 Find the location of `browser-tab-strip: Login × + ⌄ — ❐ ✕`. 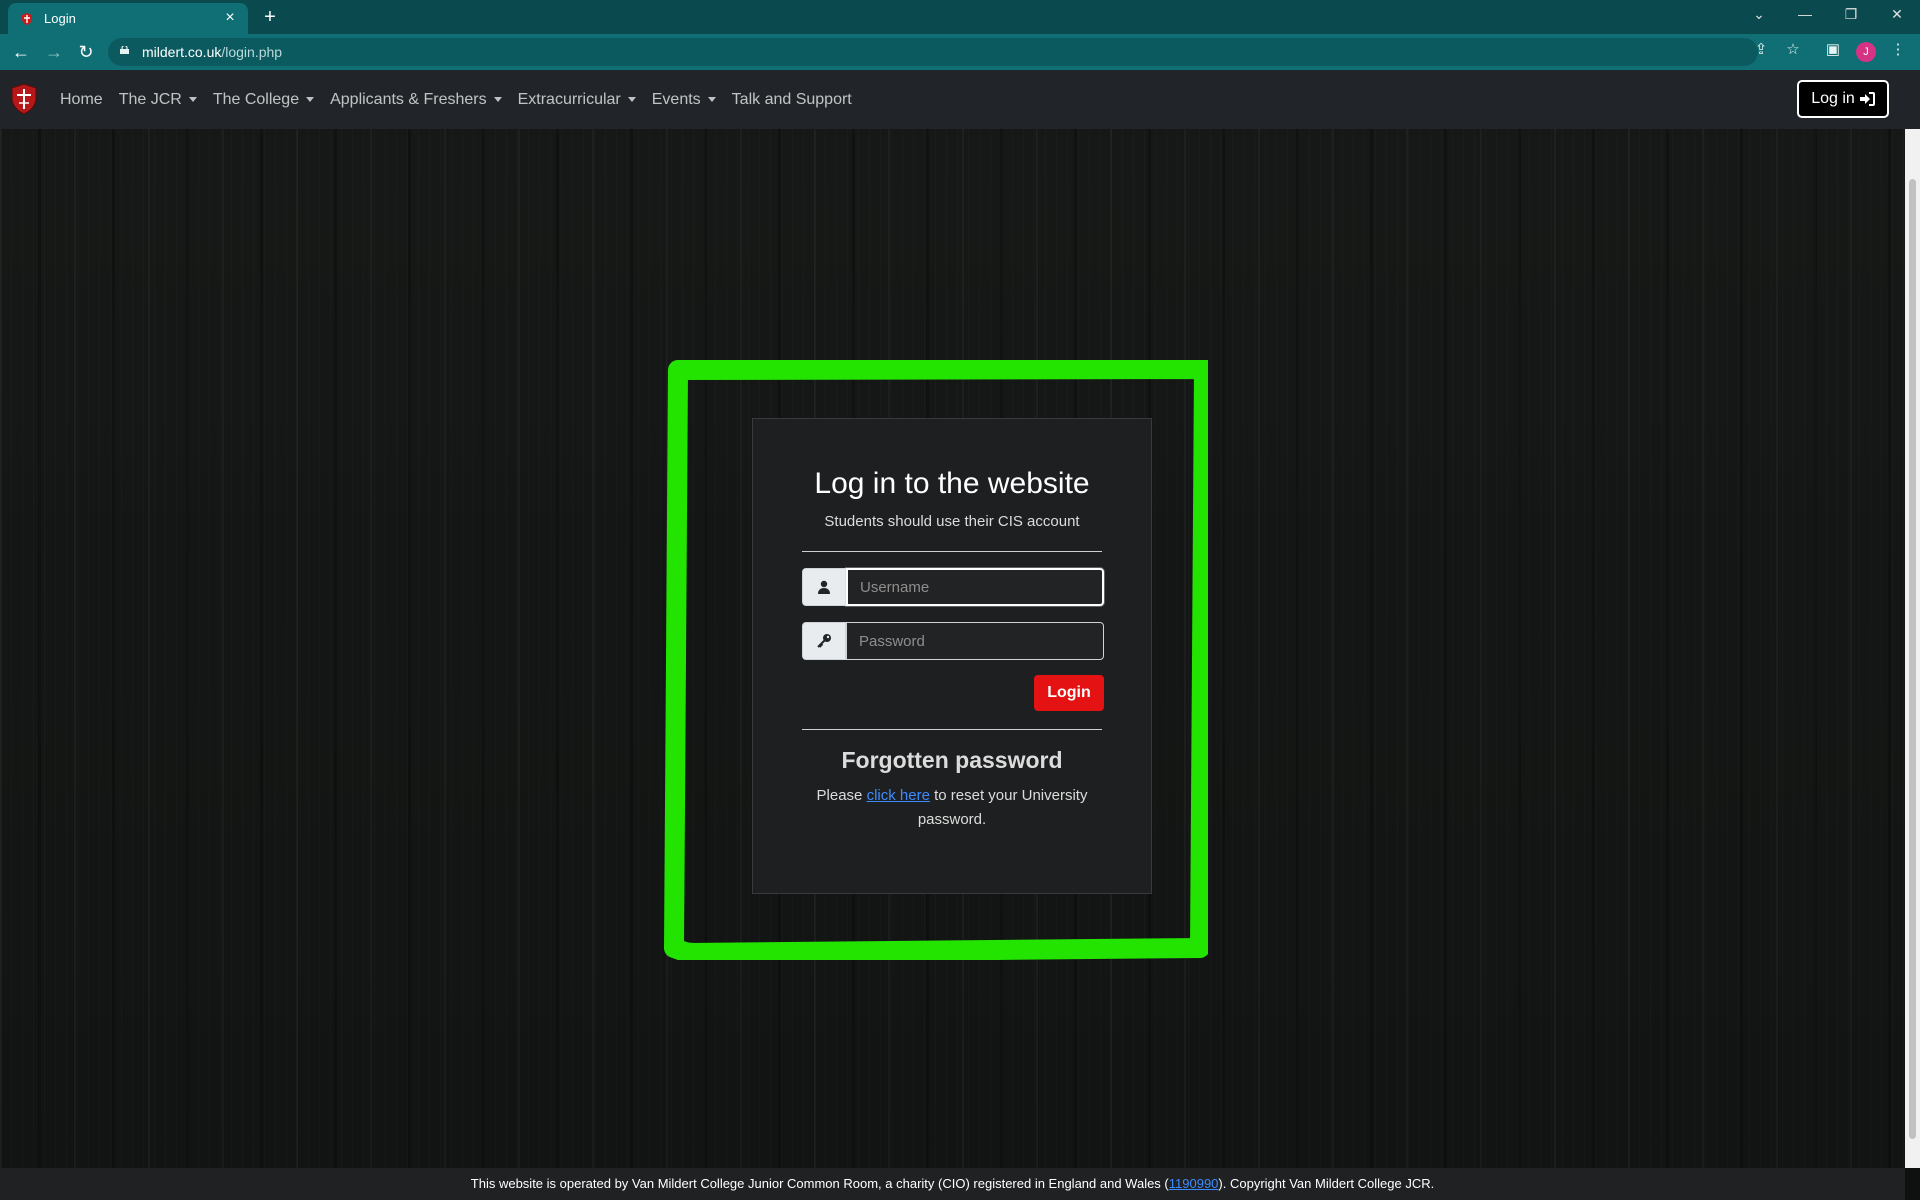

browser-tab-strip: Login × + ⌄ — ❐ ✕ is located at coordinates (960, 17).